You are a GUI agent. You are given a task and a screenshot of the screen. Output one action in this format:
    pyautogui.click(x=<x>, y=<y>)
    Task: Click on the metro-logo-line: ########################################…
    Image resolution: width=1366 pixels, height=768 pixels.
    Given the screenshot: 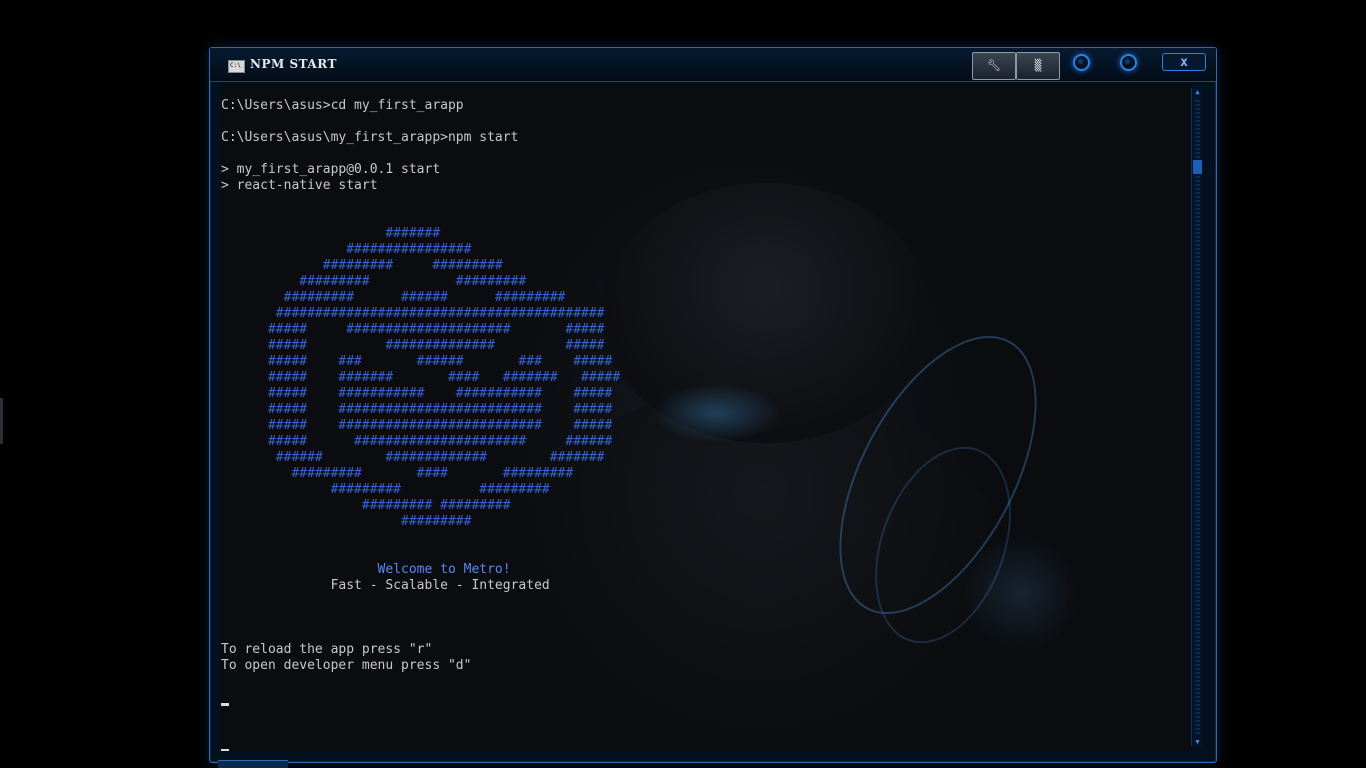 What is the action you would take?
    pyautogui.click(x=413, y=313)
    